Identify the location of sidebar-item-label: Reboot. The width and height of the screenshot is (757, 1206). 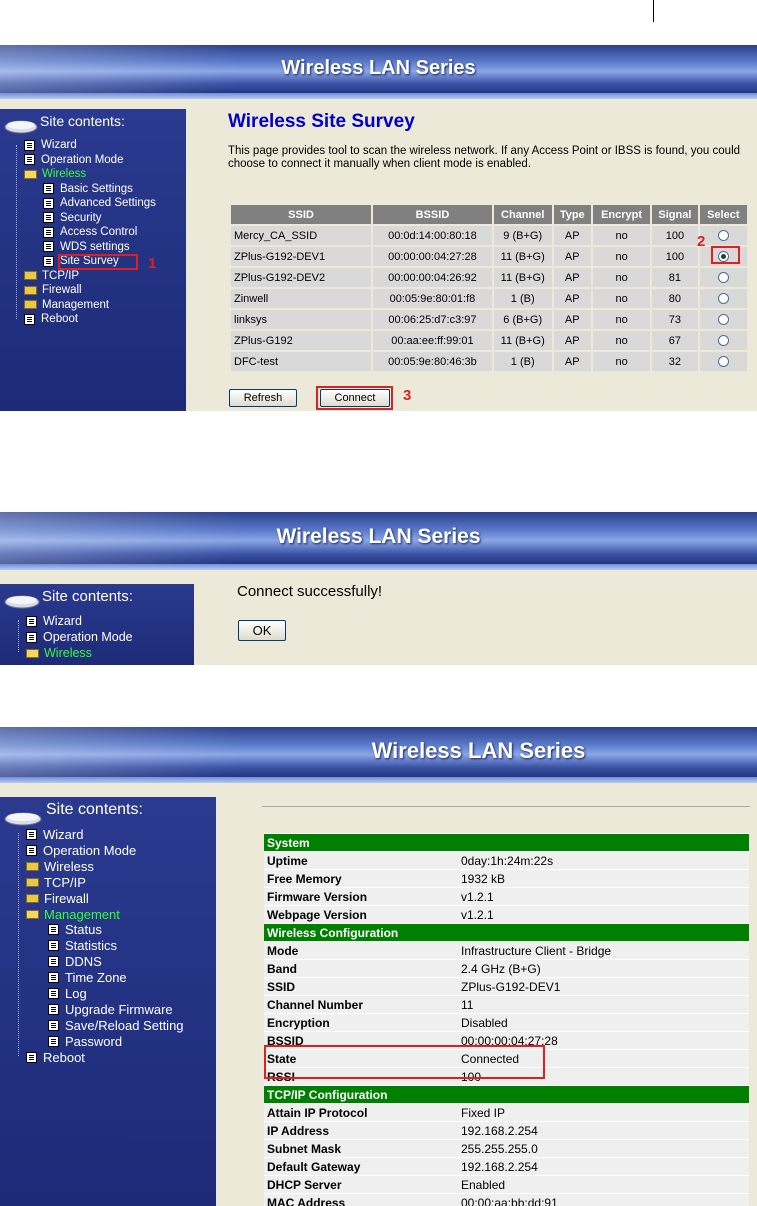
(60, 319).